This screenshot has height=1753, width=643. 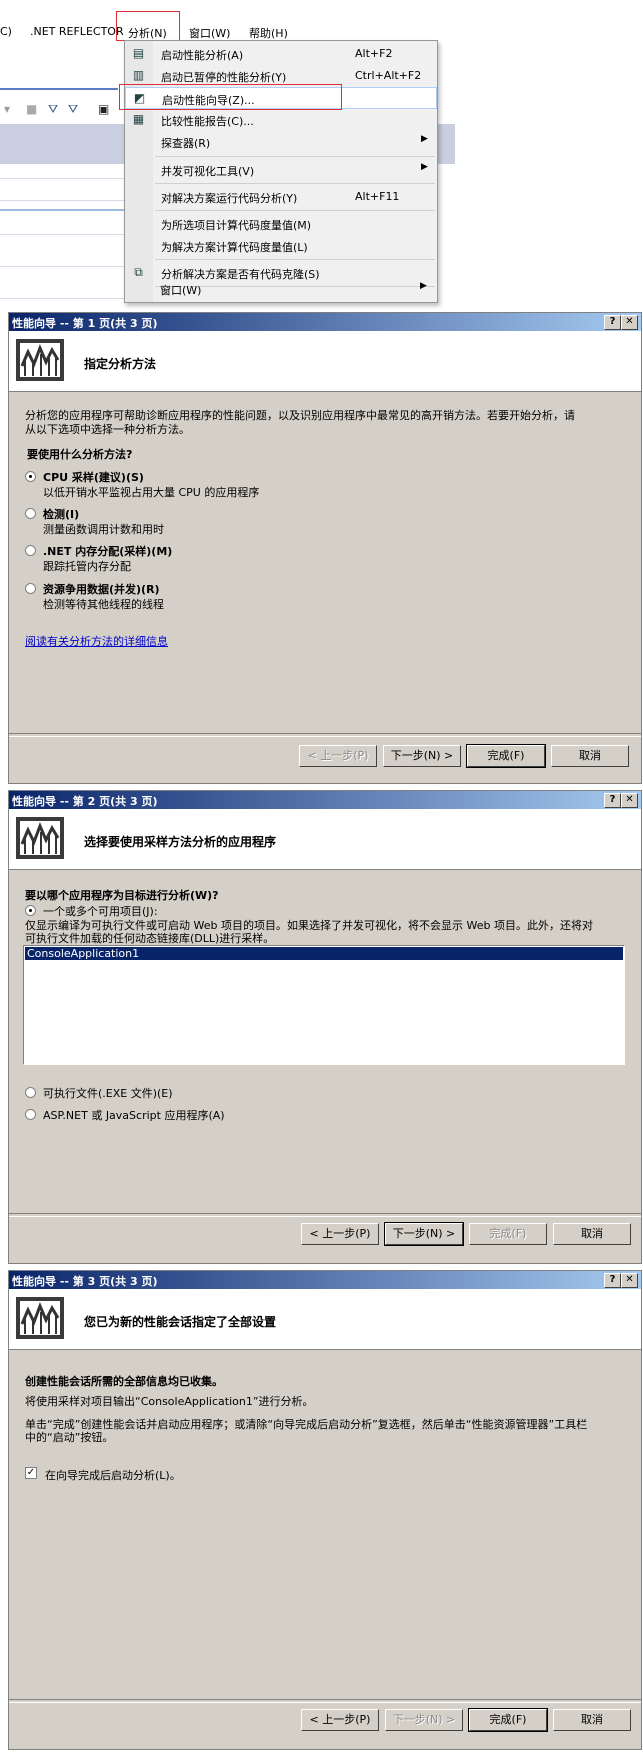 What do you see at coordinates (281, 170) in the screenshot?
I see `menu-item-concurrency-visualizer: 并发可视化工具(V) ▶` at bounding box center [281, 170].